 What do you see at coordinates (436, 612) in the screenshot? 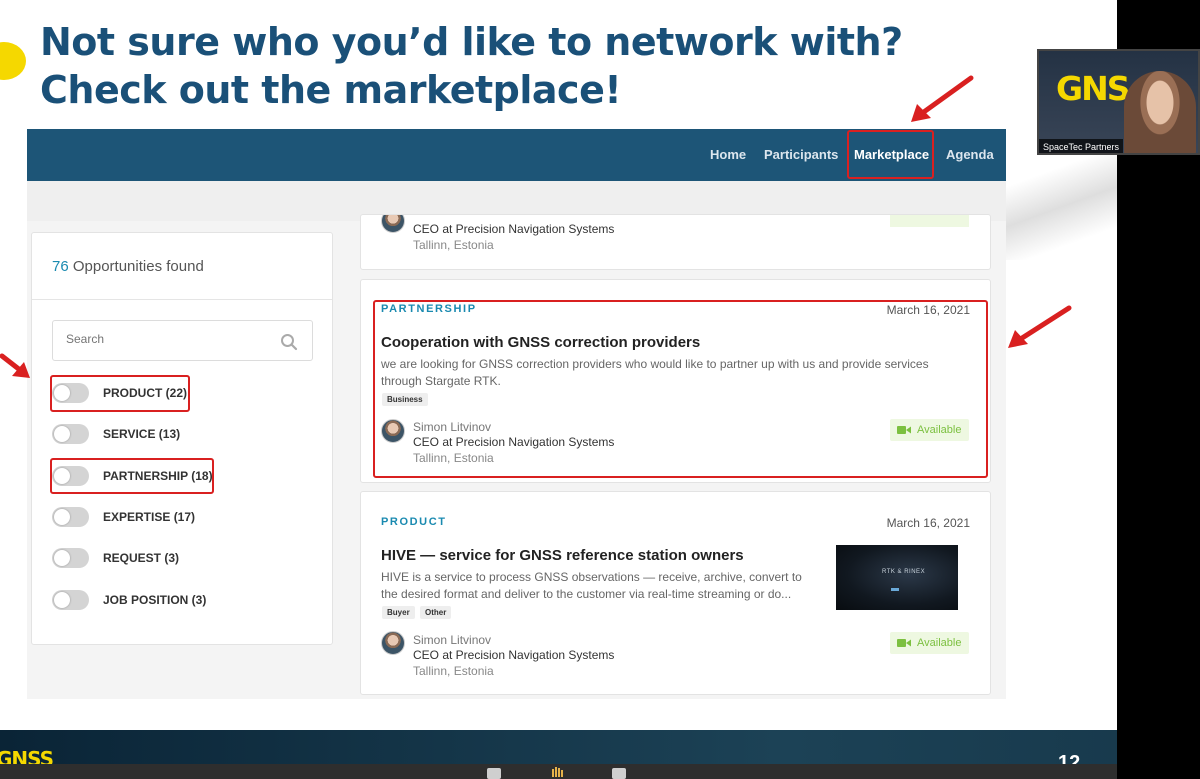
I see `tag-other: Other` at bounding box center [436, 612].